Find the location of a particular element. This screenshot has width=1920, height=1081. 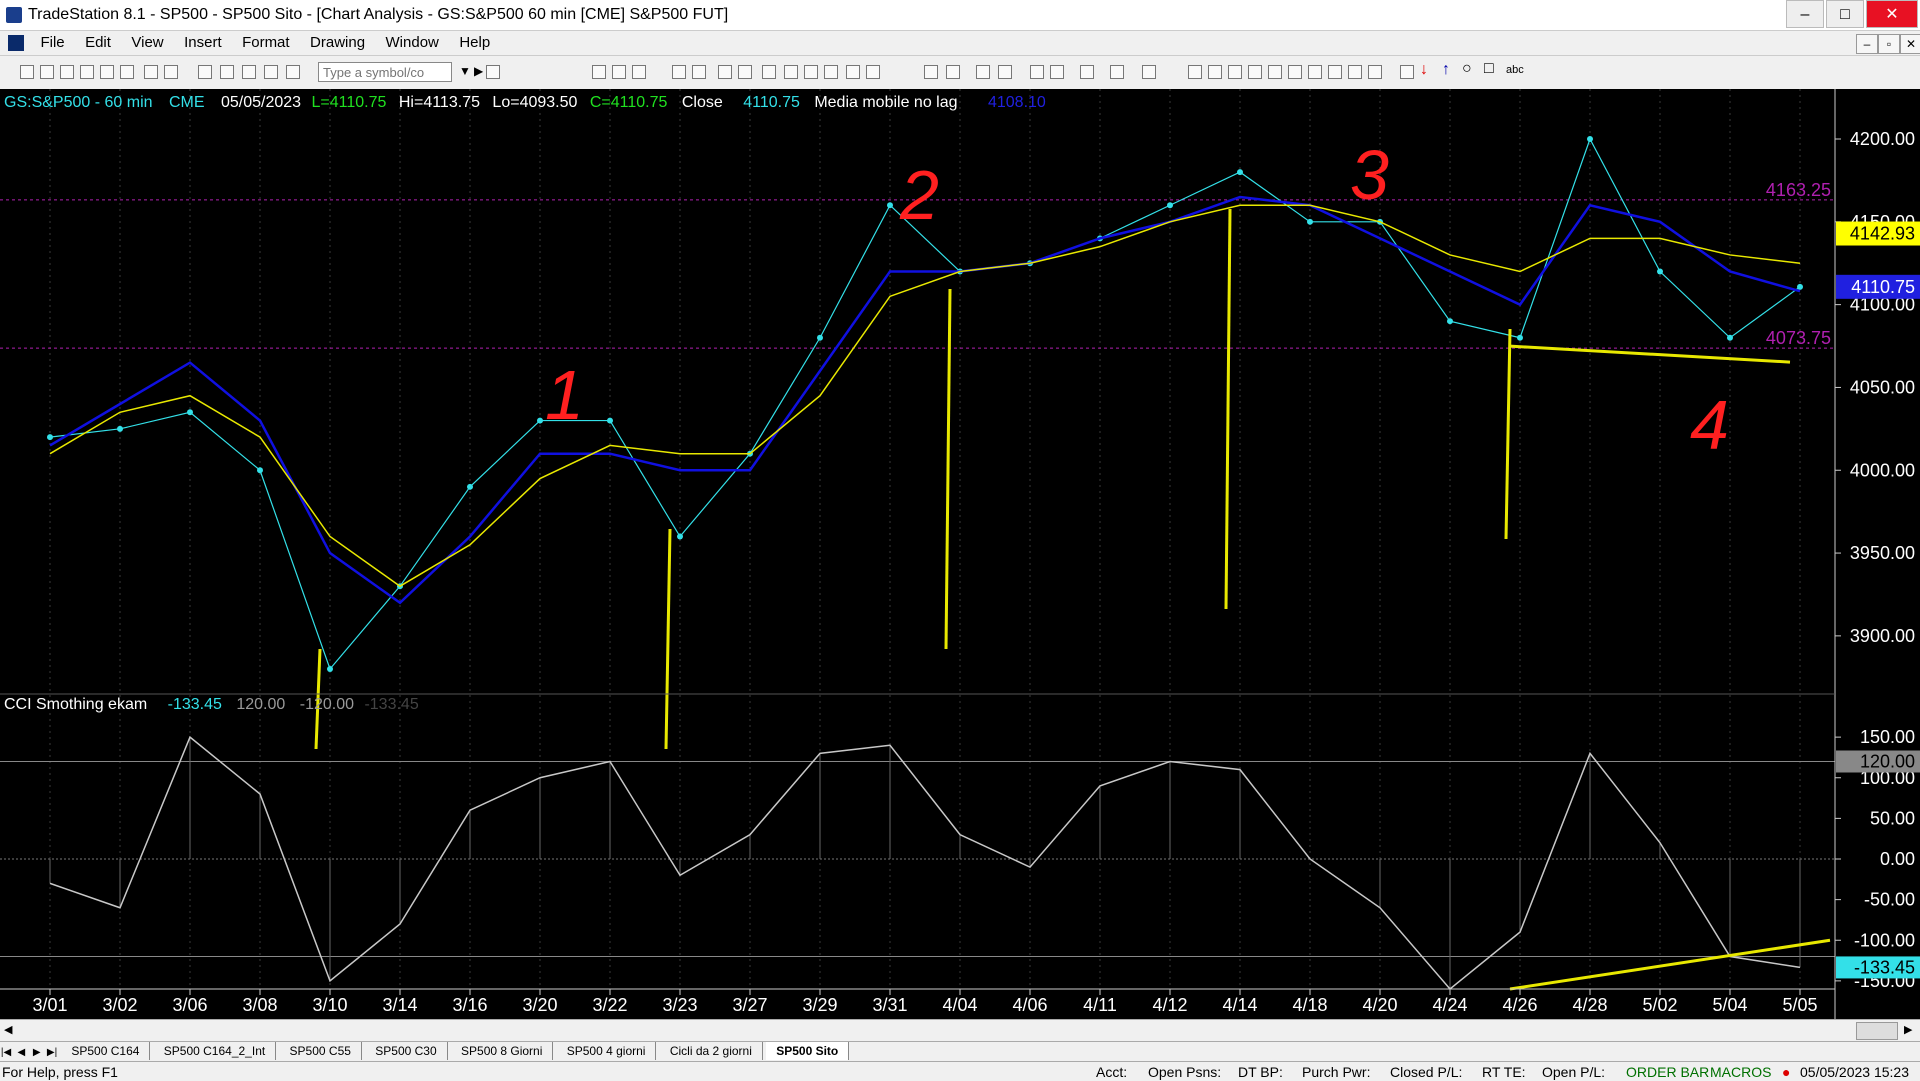

zoom-out-icon is located at coordinates (1005, 72).